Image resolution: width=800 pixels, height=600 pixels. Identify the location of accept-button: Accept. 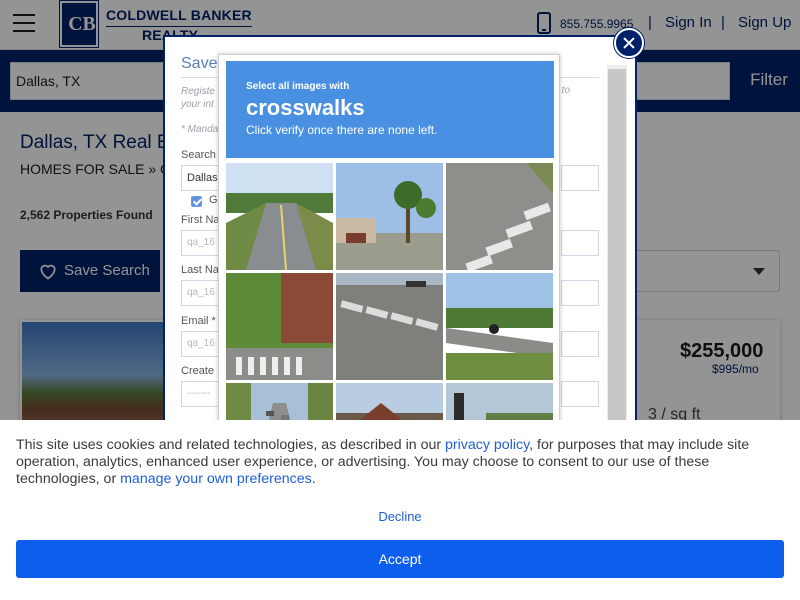
(400, 559).